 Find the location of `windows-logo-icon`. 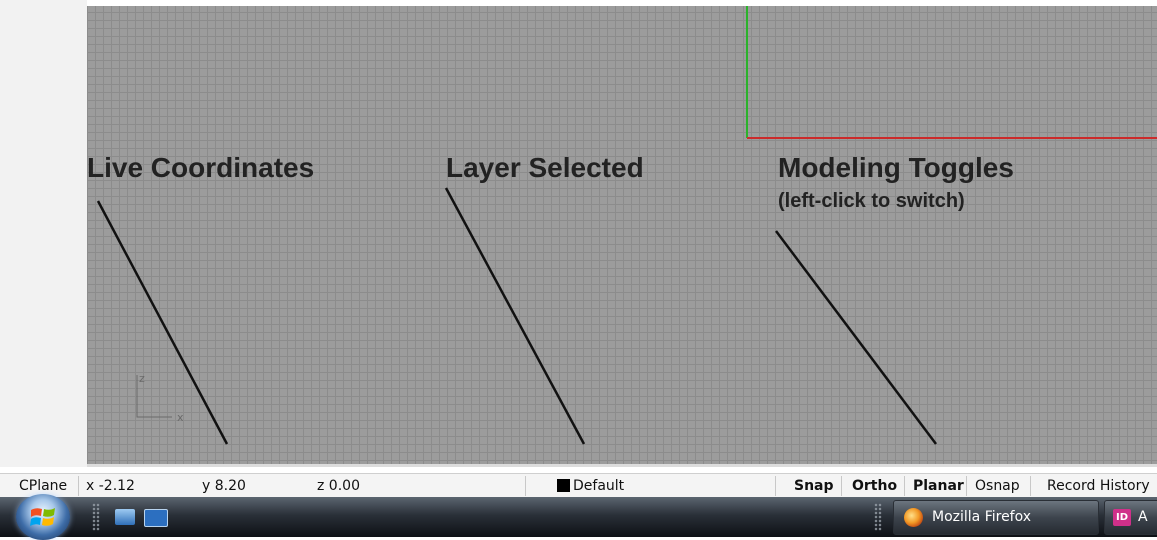

windows-logo-icon is located at coordinates (42, 517).